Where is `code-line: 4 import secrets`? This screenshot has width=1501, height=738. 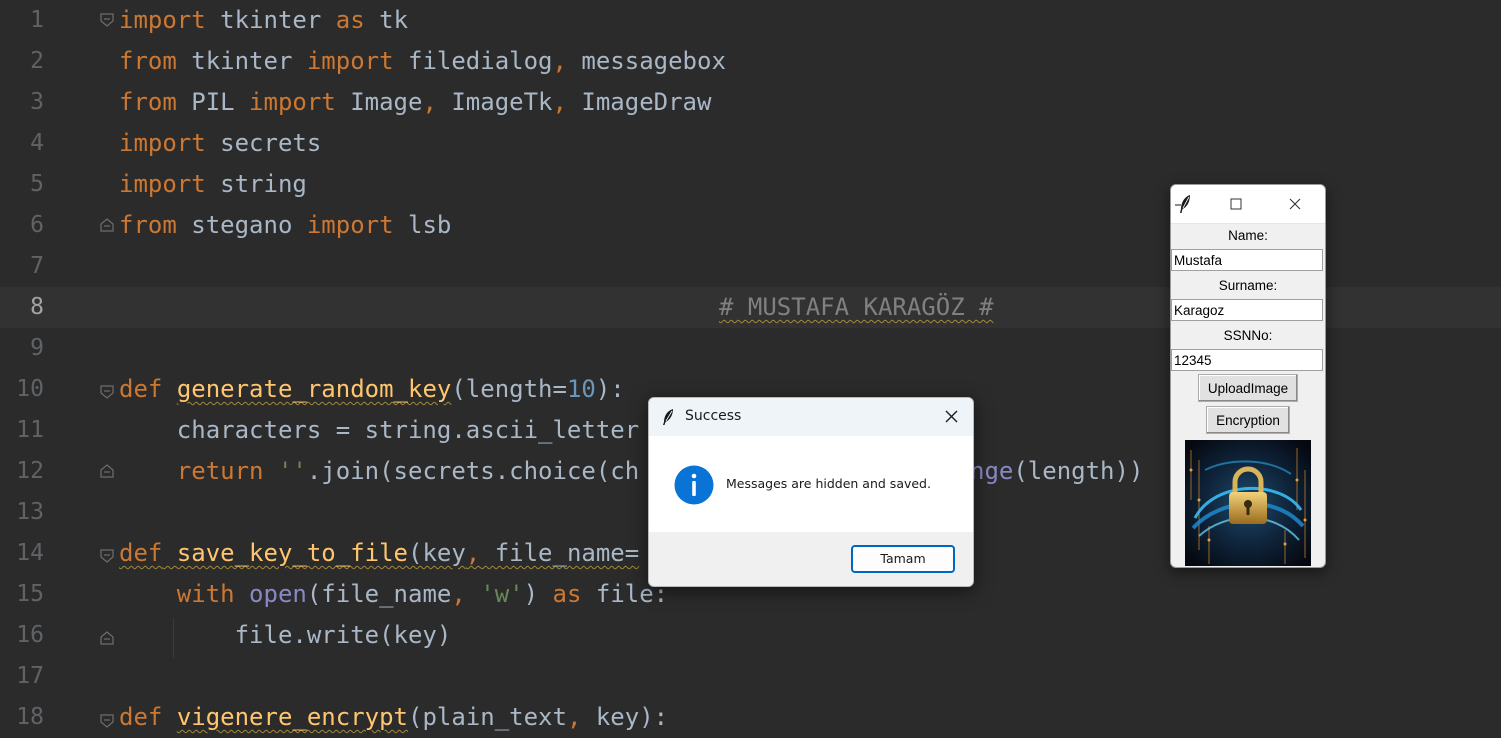
code-line: 4 import secrets is located at coordinates (750, 143).